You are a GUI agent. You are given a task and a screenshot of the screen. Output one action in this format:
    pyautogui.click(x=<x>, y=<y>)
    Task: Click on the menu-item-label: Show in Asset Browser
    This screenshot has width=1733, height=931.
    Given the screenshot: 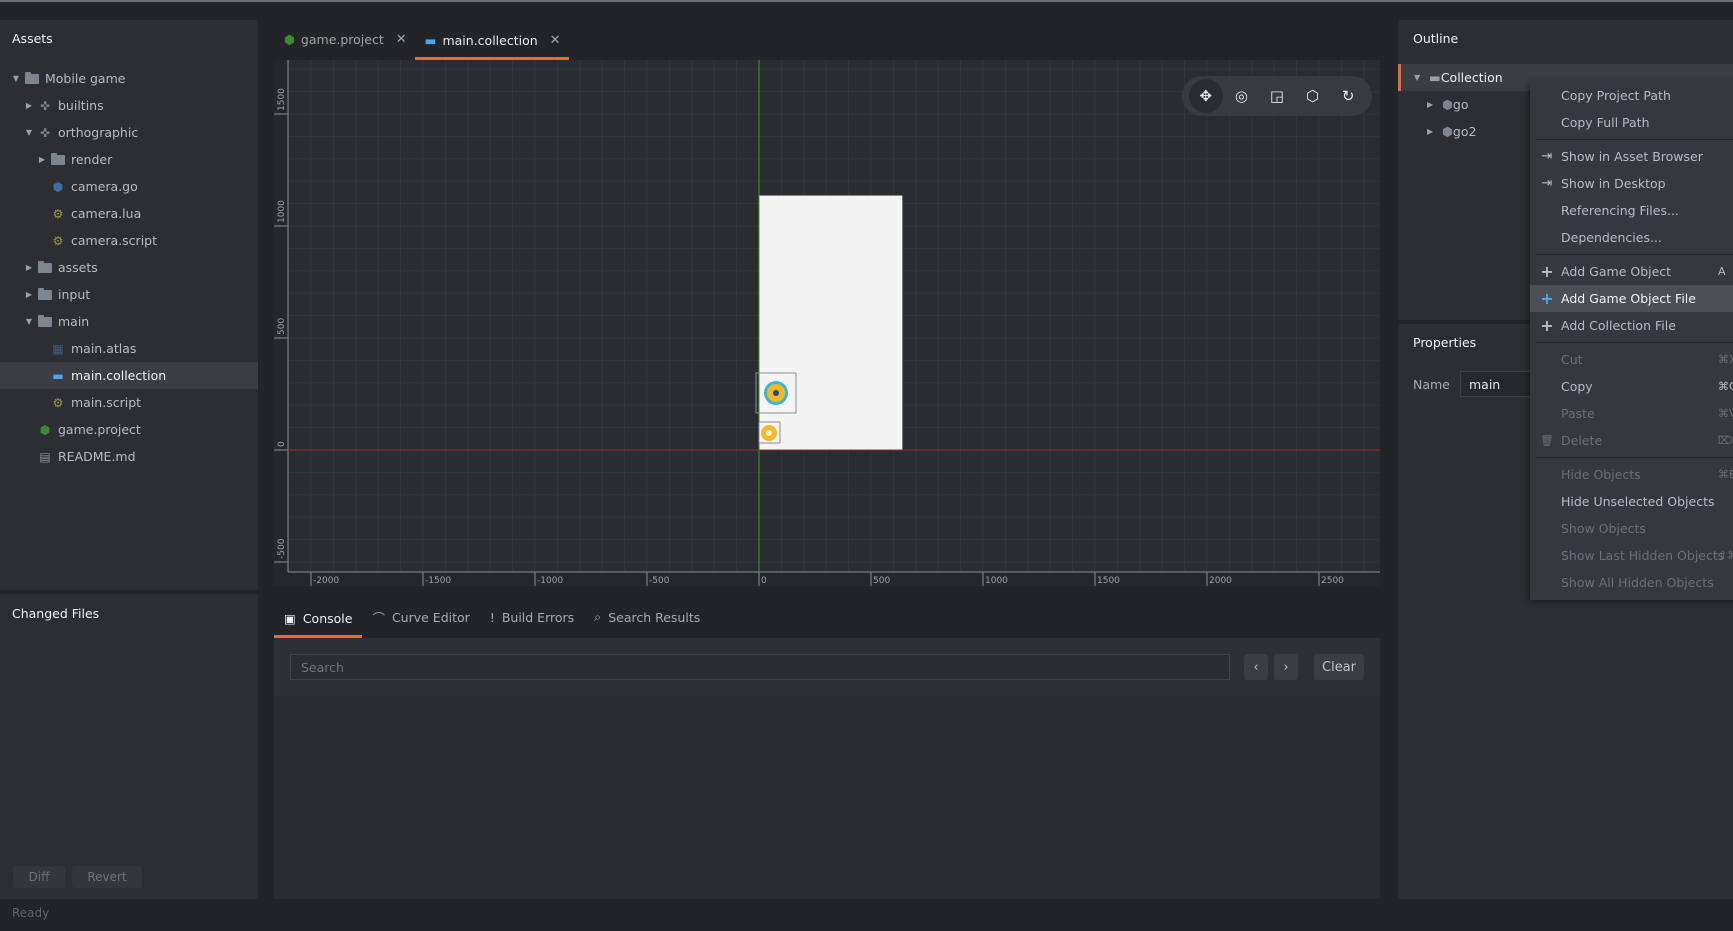 What is the action you would take?
    pyautogui.click(x=1632, y=156)
    